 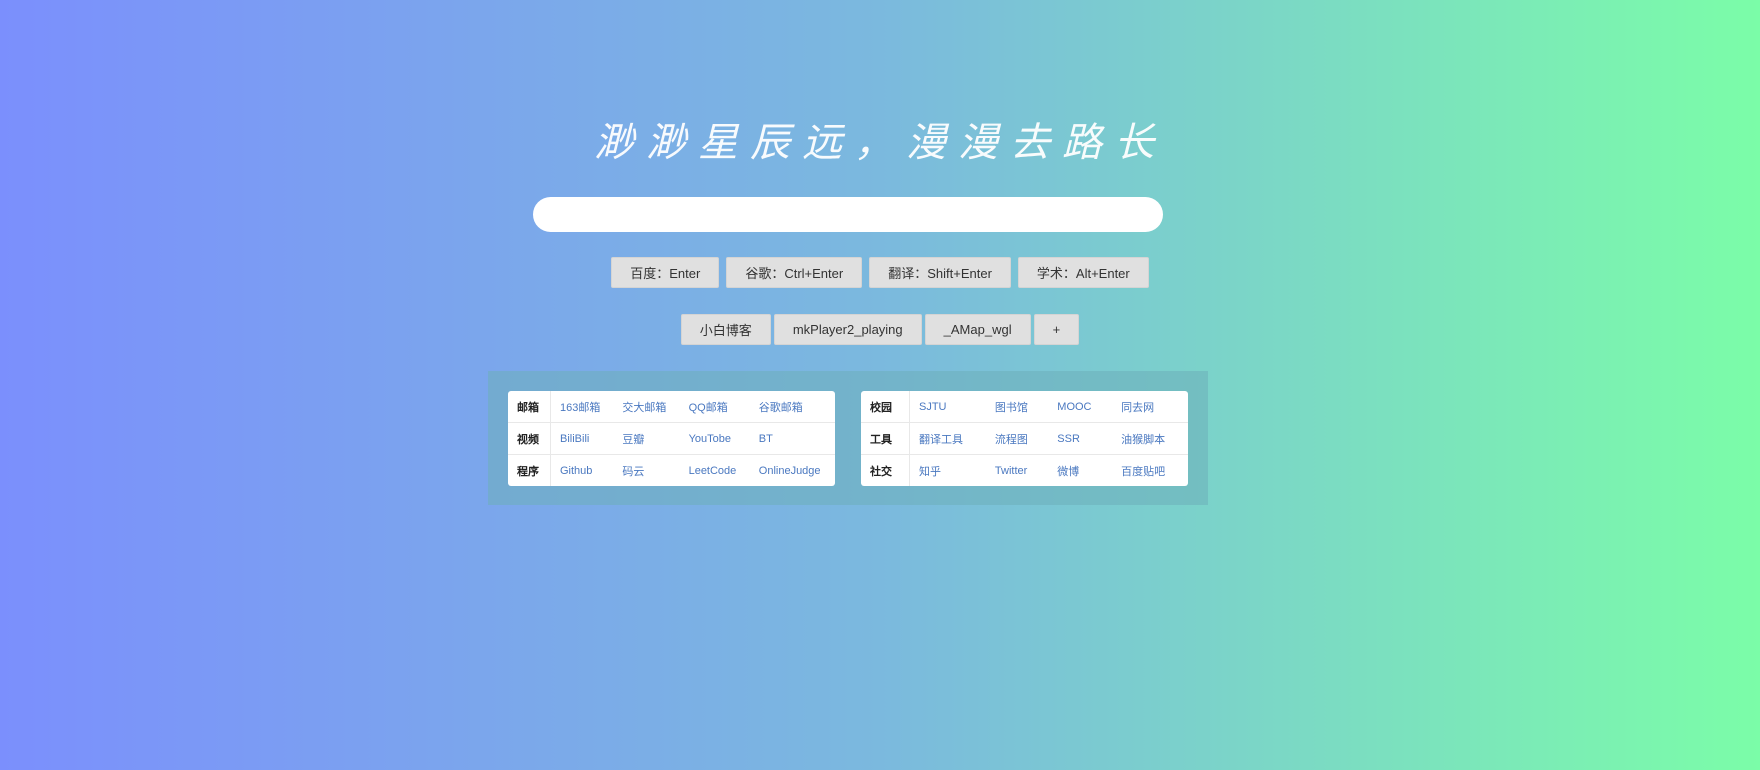 I want to click on link-gmail: 谷歌邮箱, so click(x=792, y=407).